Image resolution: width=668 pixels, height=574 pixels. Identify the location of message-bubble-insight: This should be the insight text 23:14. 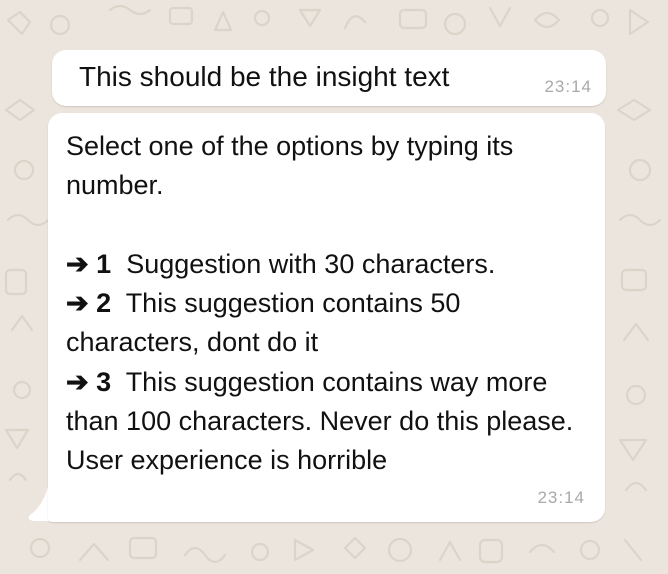
(329, 78).